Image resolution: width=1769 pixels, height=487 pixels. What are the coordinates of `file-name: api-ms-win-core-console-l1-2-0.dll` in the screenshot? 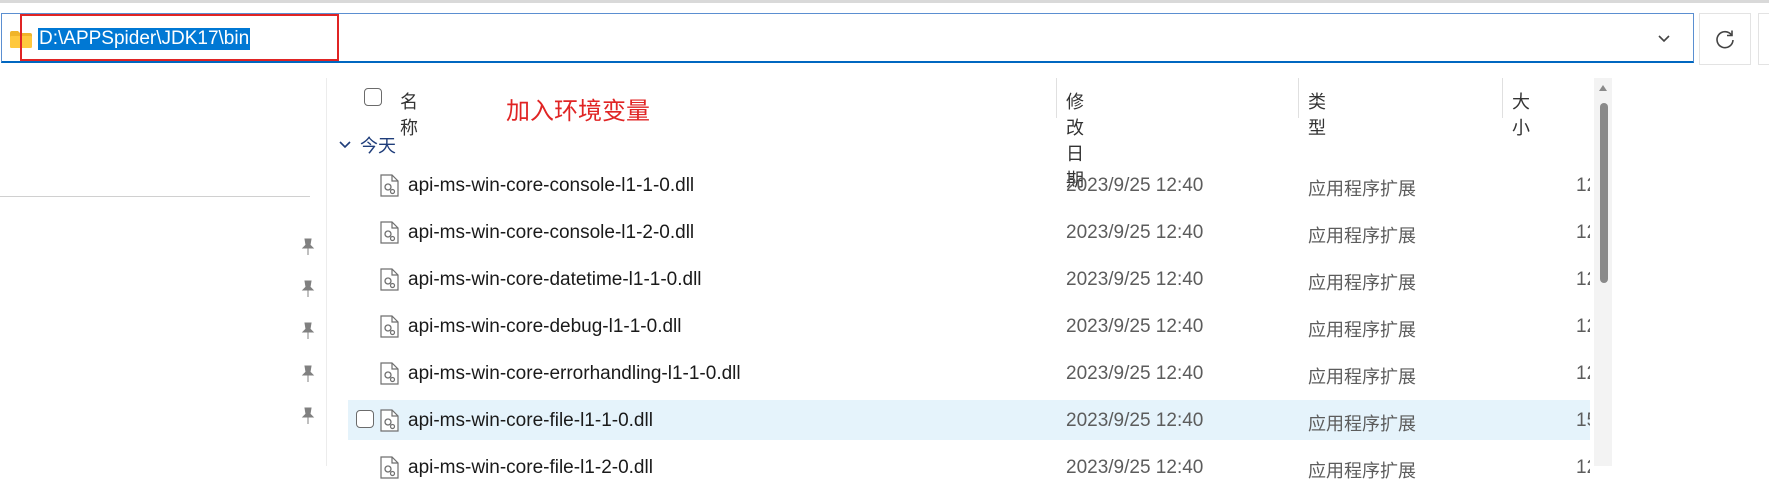 It's located at (551, 232).